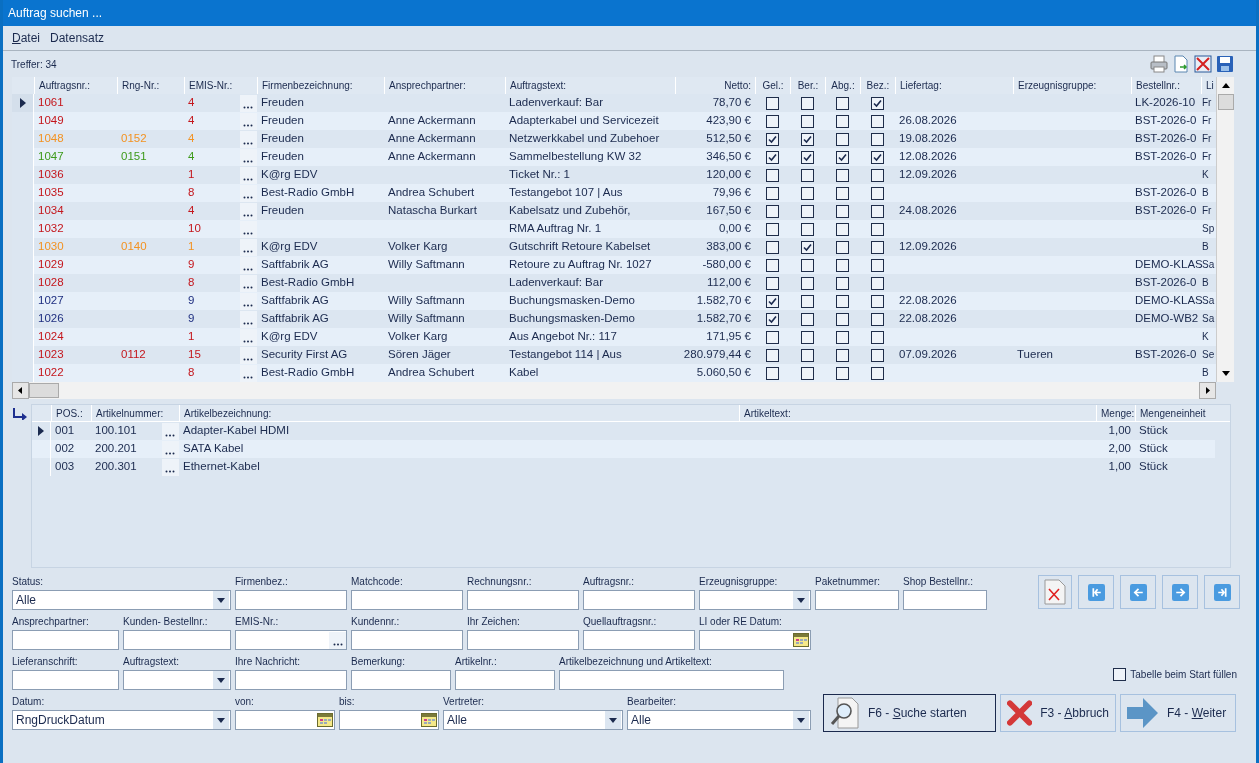 This screenshot has height=763, width=1259. I want to click on table-row: 1024 1 K@rg EDV Volker Karg Aus Angebot Nr.: 117 171,95 € K, so click(614, 337).